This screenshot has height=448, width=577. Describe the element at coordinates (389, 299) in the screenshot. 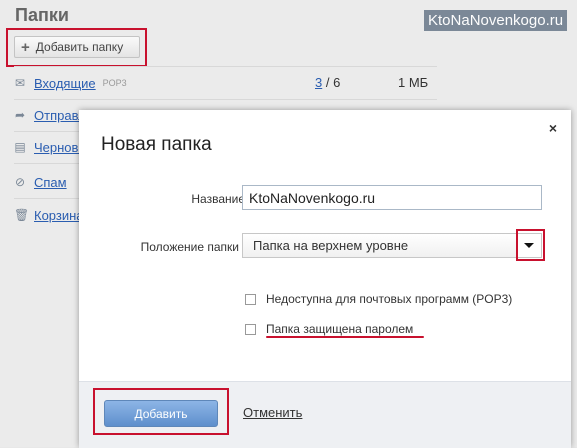

I see `checkbox-pop3-label: Недоступна для почтовых программ (POP3)` at that location.